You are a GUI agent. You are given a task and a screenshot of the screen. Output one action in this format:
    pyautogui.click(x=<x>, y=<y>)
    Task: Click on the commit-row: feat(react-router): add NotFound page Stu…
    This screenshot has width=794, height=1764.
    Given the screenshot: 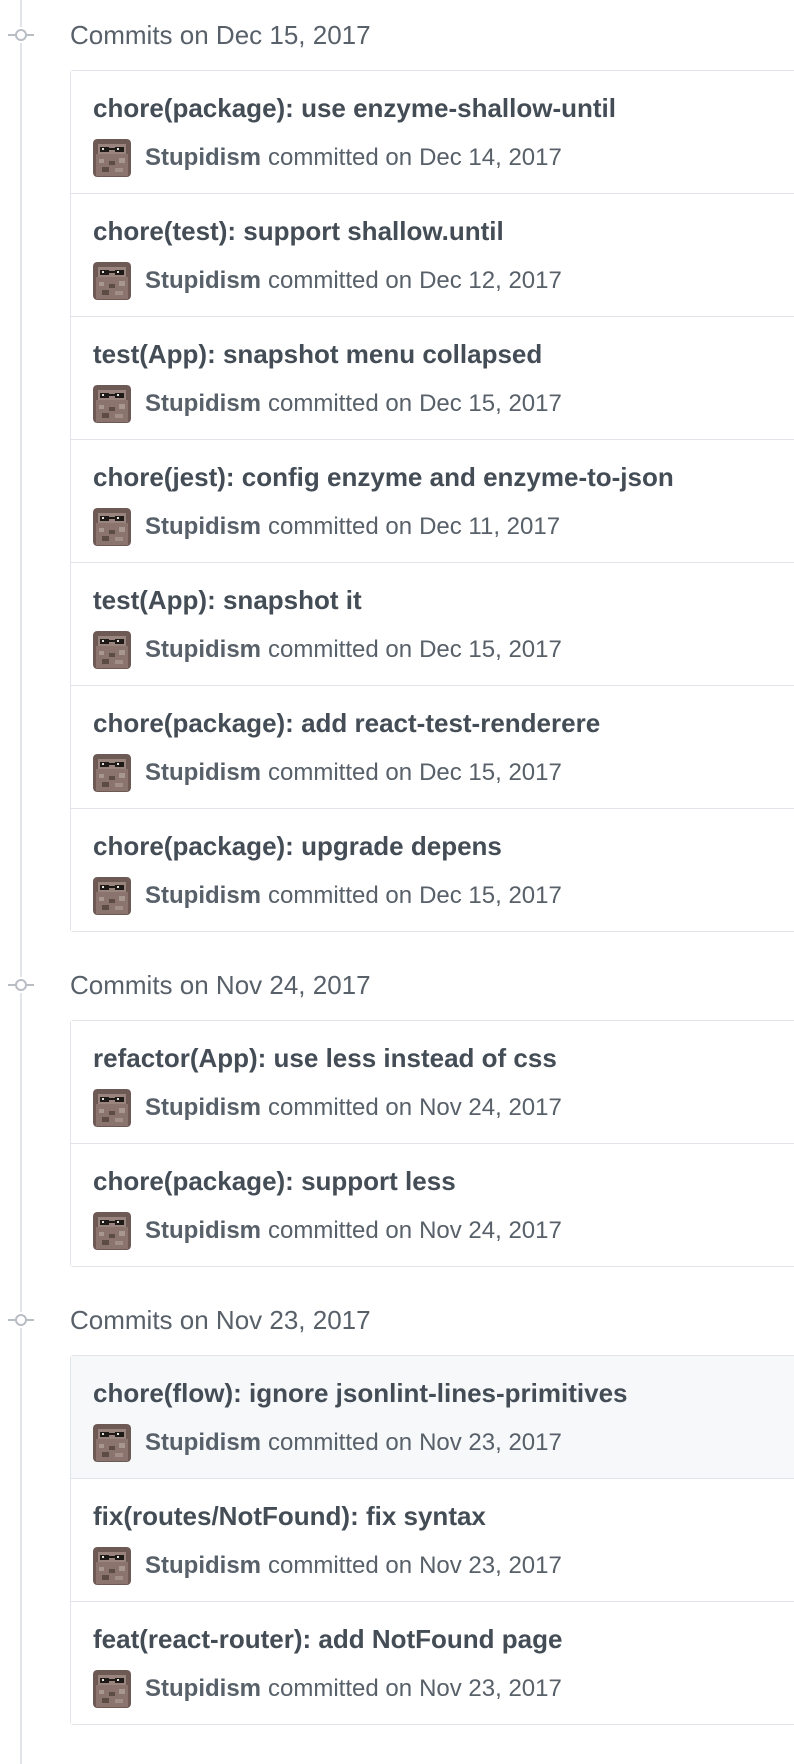 What is the action you would take?
    pyautogui.click(x=432, y=1662)
    